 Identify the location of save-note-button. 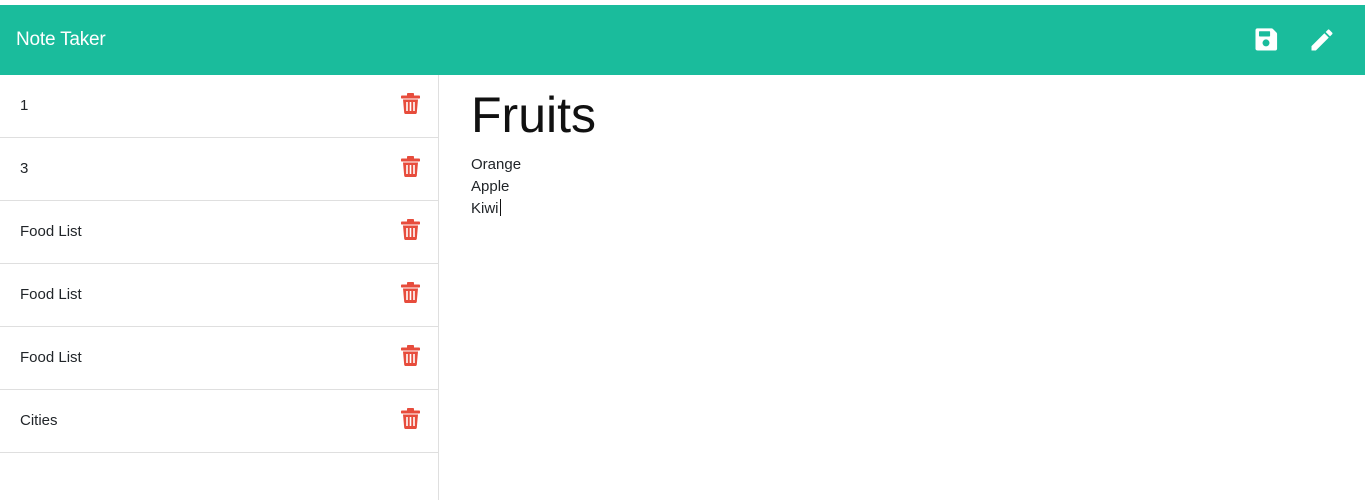
(1266, 40).